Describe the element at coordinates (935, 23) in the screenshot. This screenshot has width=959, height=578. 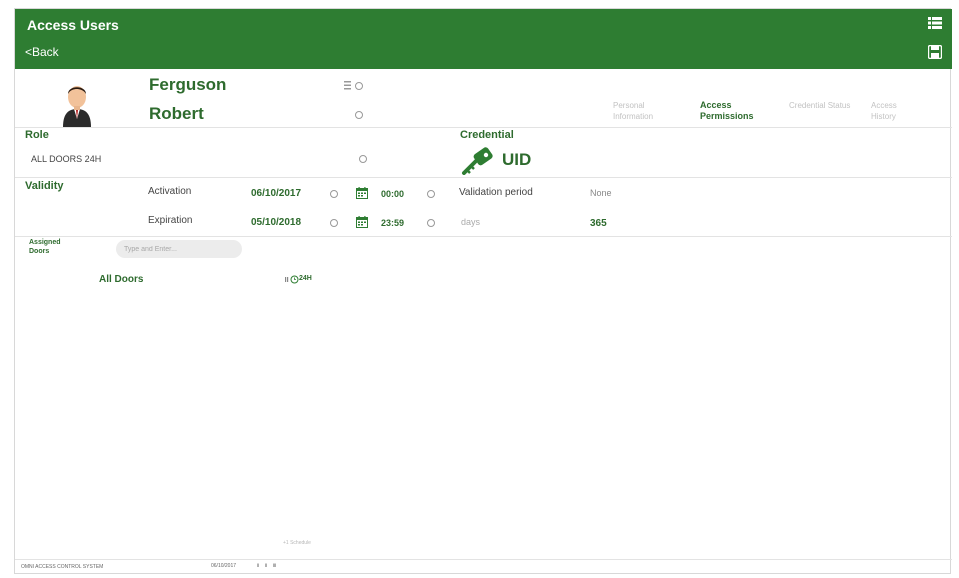
I see `list-menu-icon` at that location.